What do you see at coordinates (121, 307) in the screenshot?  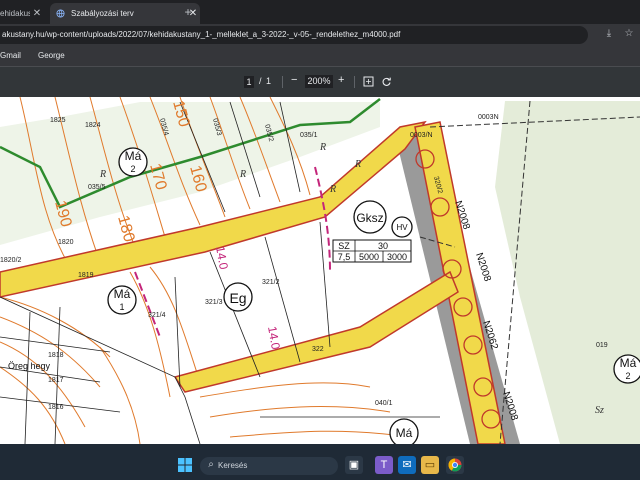 I see `zone-number: 1` at bounding box center [121, 307].